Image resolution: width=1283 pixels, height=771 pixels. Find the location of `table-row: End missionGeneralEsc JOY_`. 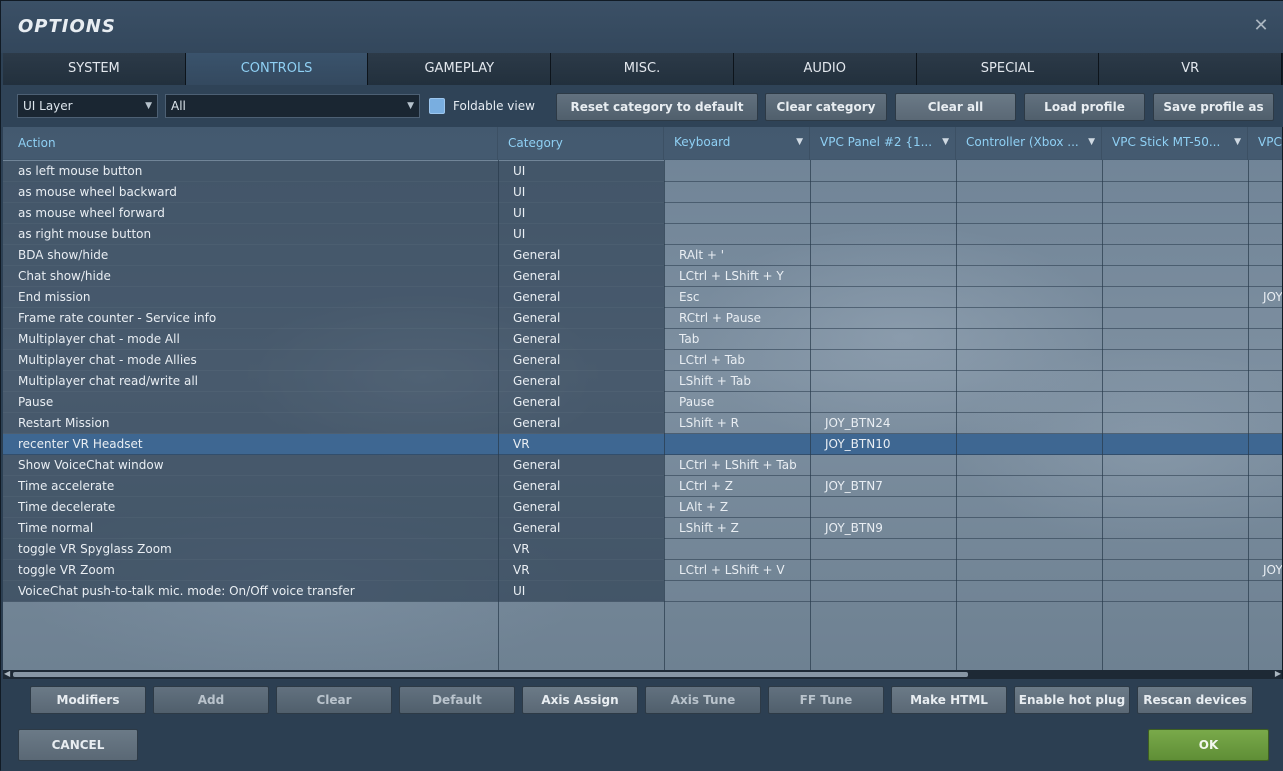

table-row: End missionGeneralEsc JOY_ is located at coordinates (642, 297).